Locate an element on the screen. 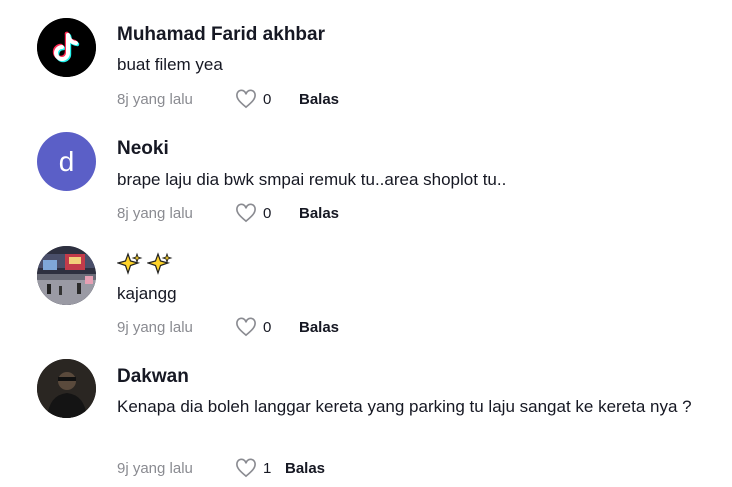 The height and width of the screenshot is (487, 732). avatar-letter: d is located at coordinates (66, 161).